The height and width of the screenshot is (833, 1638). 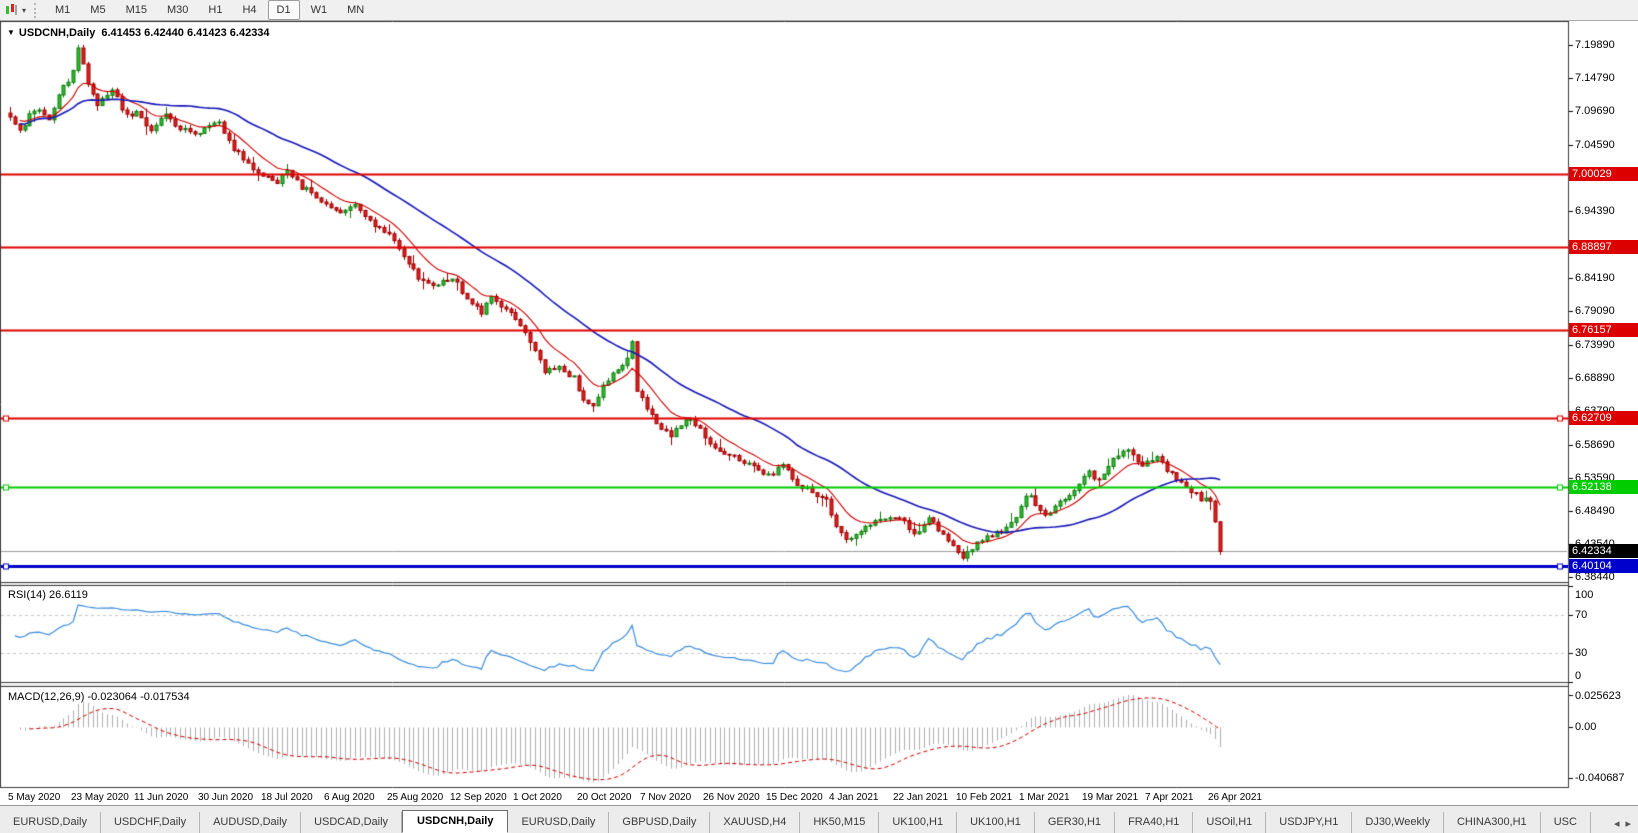 What do you see at coordinates (1628, 823) in the screenshot?
I see `tabs-scroll-right-button: ▸` at bounding box center [1628, 823].